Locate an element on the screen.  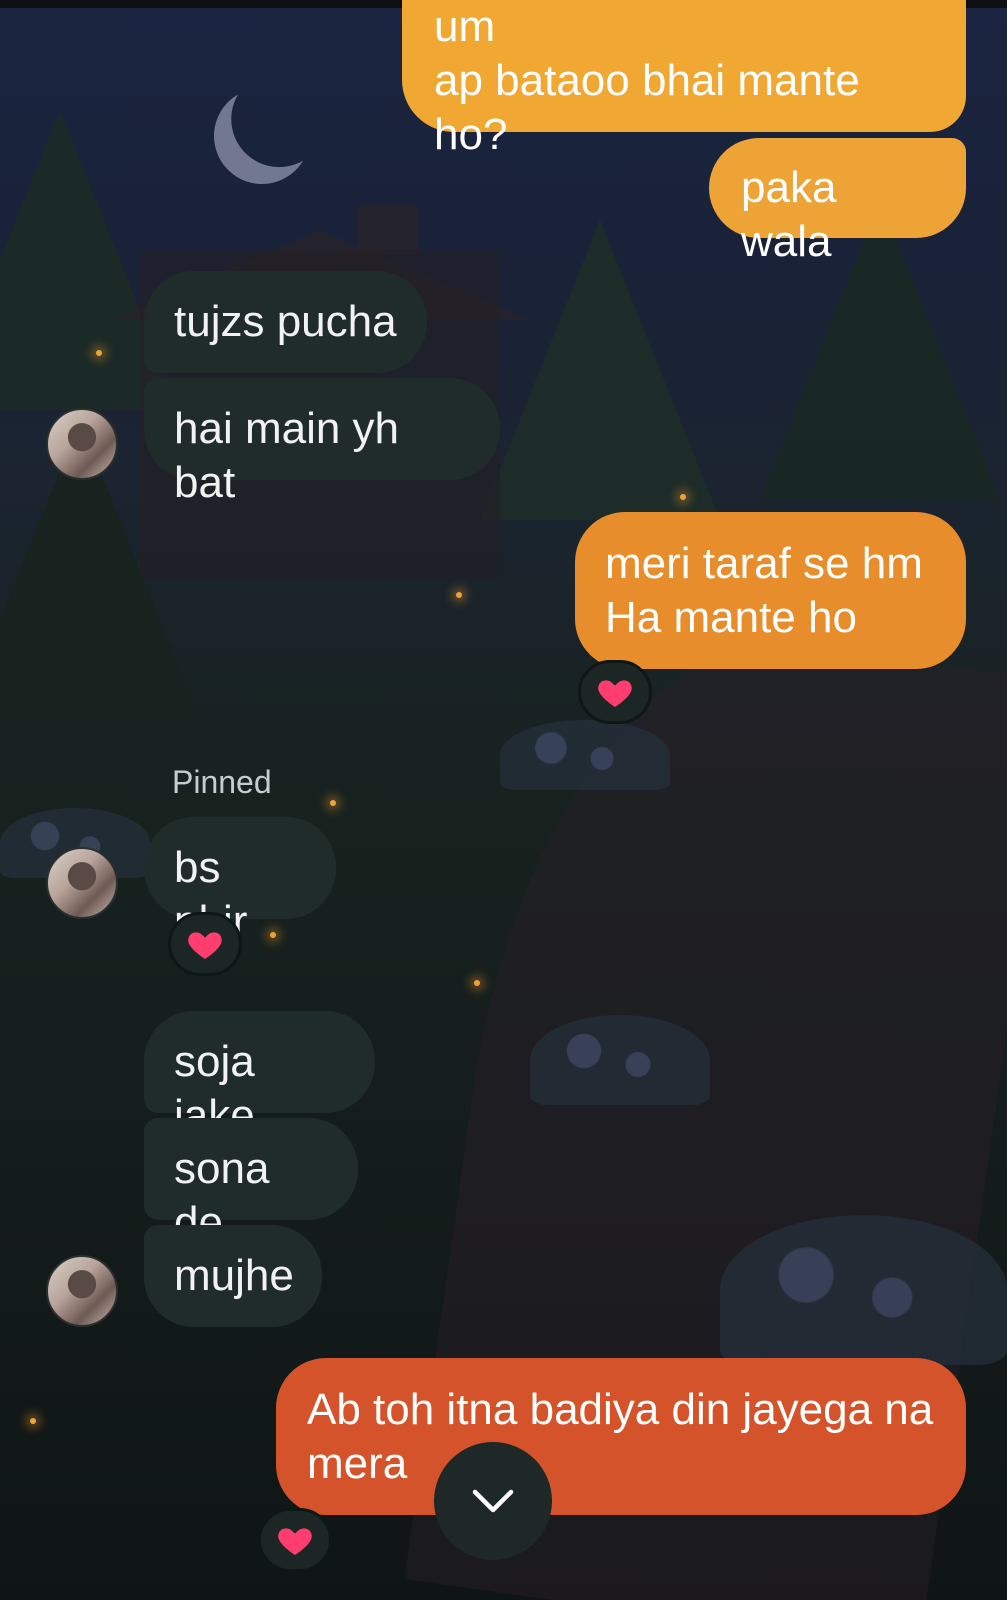
message-bubble-incoming: bs phir is located at coordinates (240, 881).